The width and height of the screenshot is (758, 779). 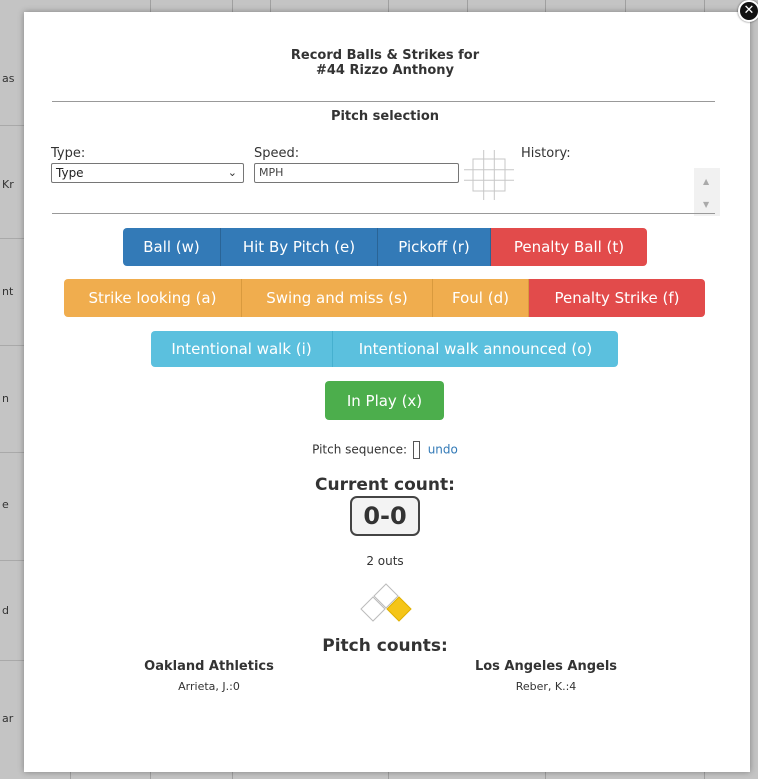 I want to click on current-count-title: Current count:, so click(x=385, y=485).